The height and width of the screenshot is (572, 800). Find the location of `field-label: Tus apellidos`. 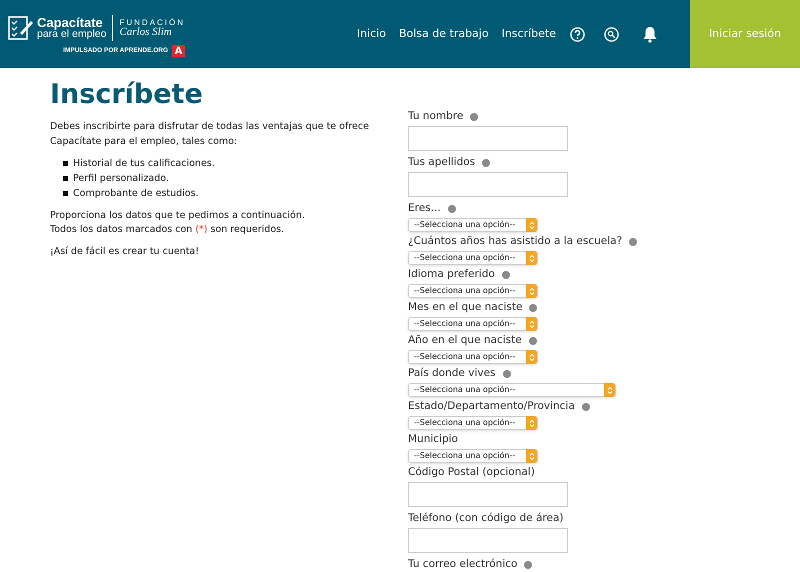

field-label: Tus apellidos is located at coordinates (442, 162).